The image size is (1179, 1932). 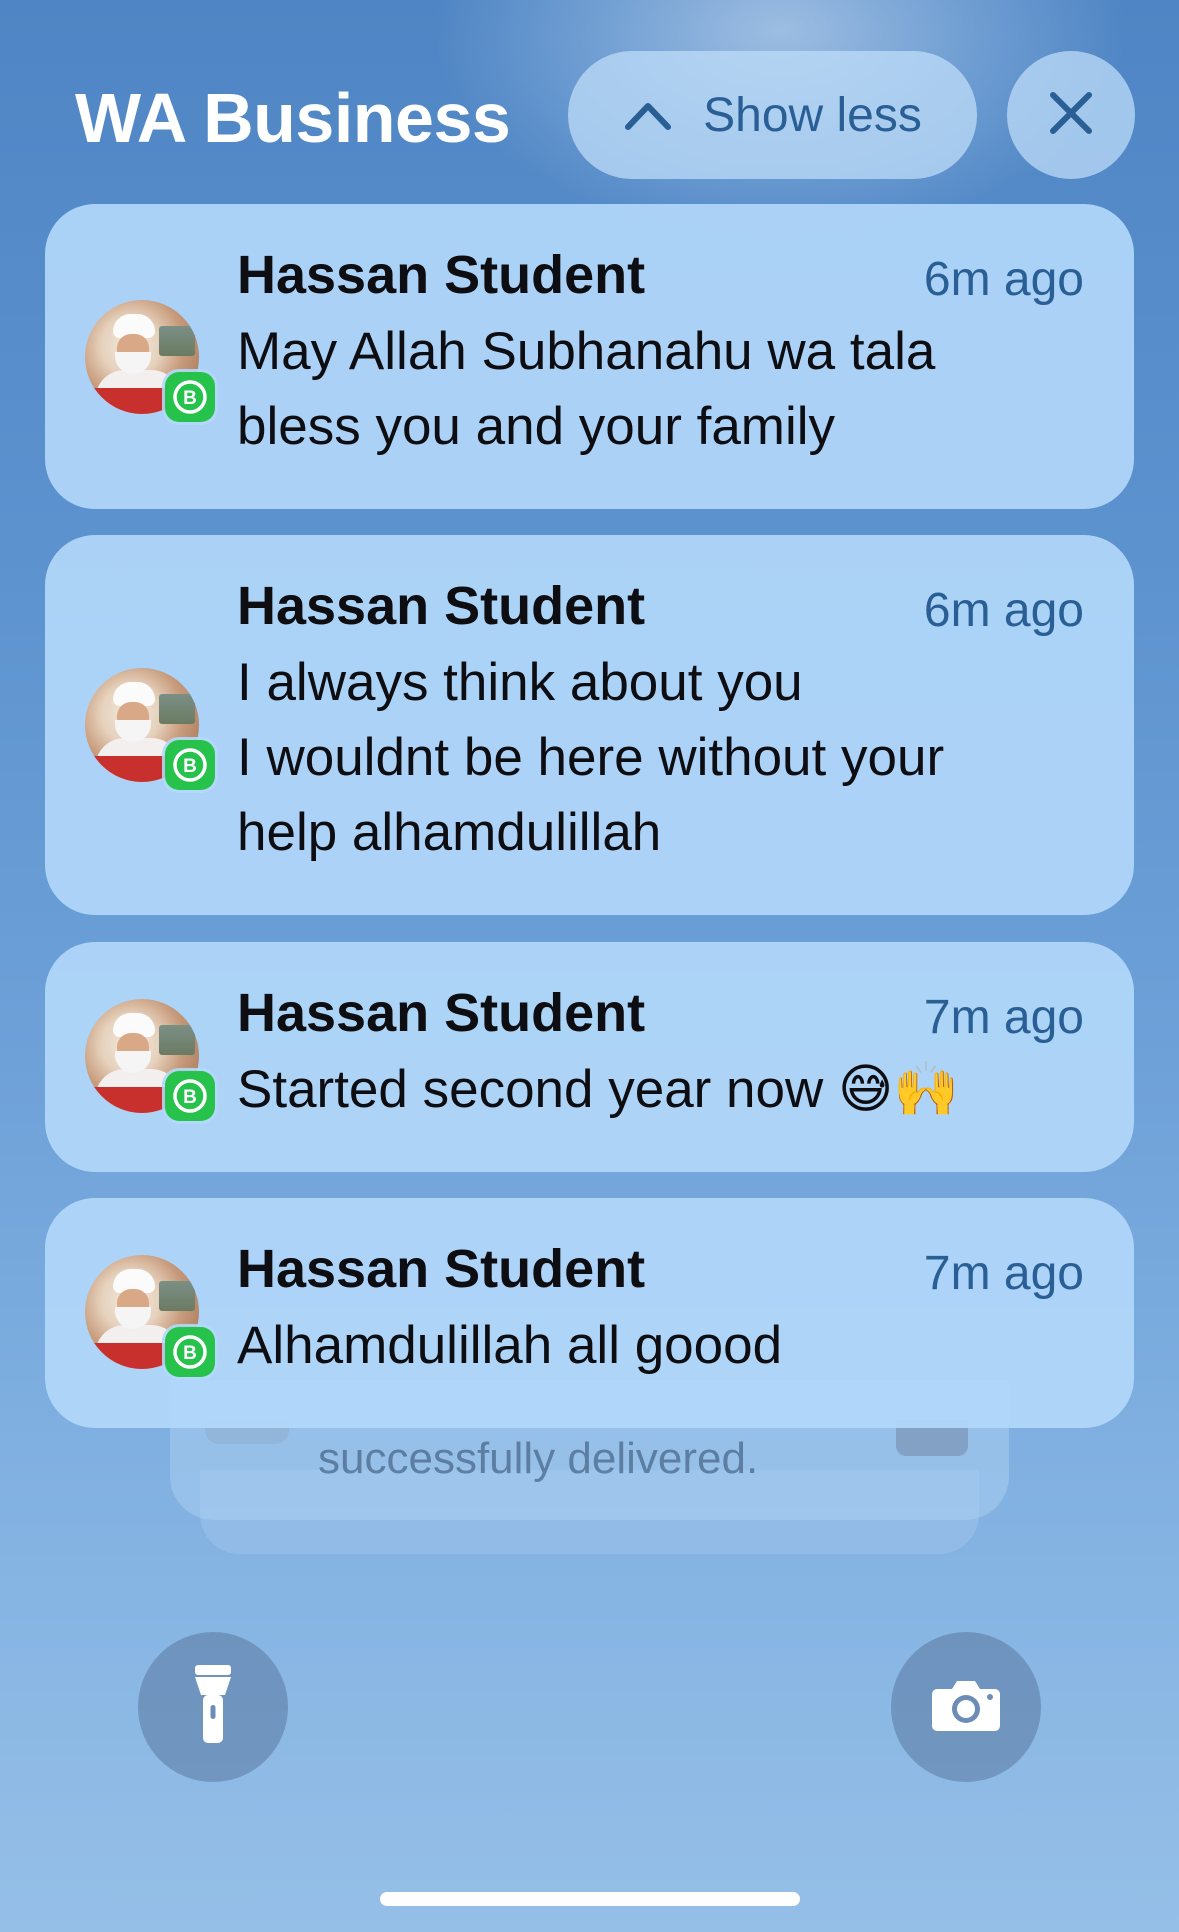 What do you see at coordinates (648, 115) in the screenshot?
I see `chevron-up-icon` at bounding box center [648, 115].